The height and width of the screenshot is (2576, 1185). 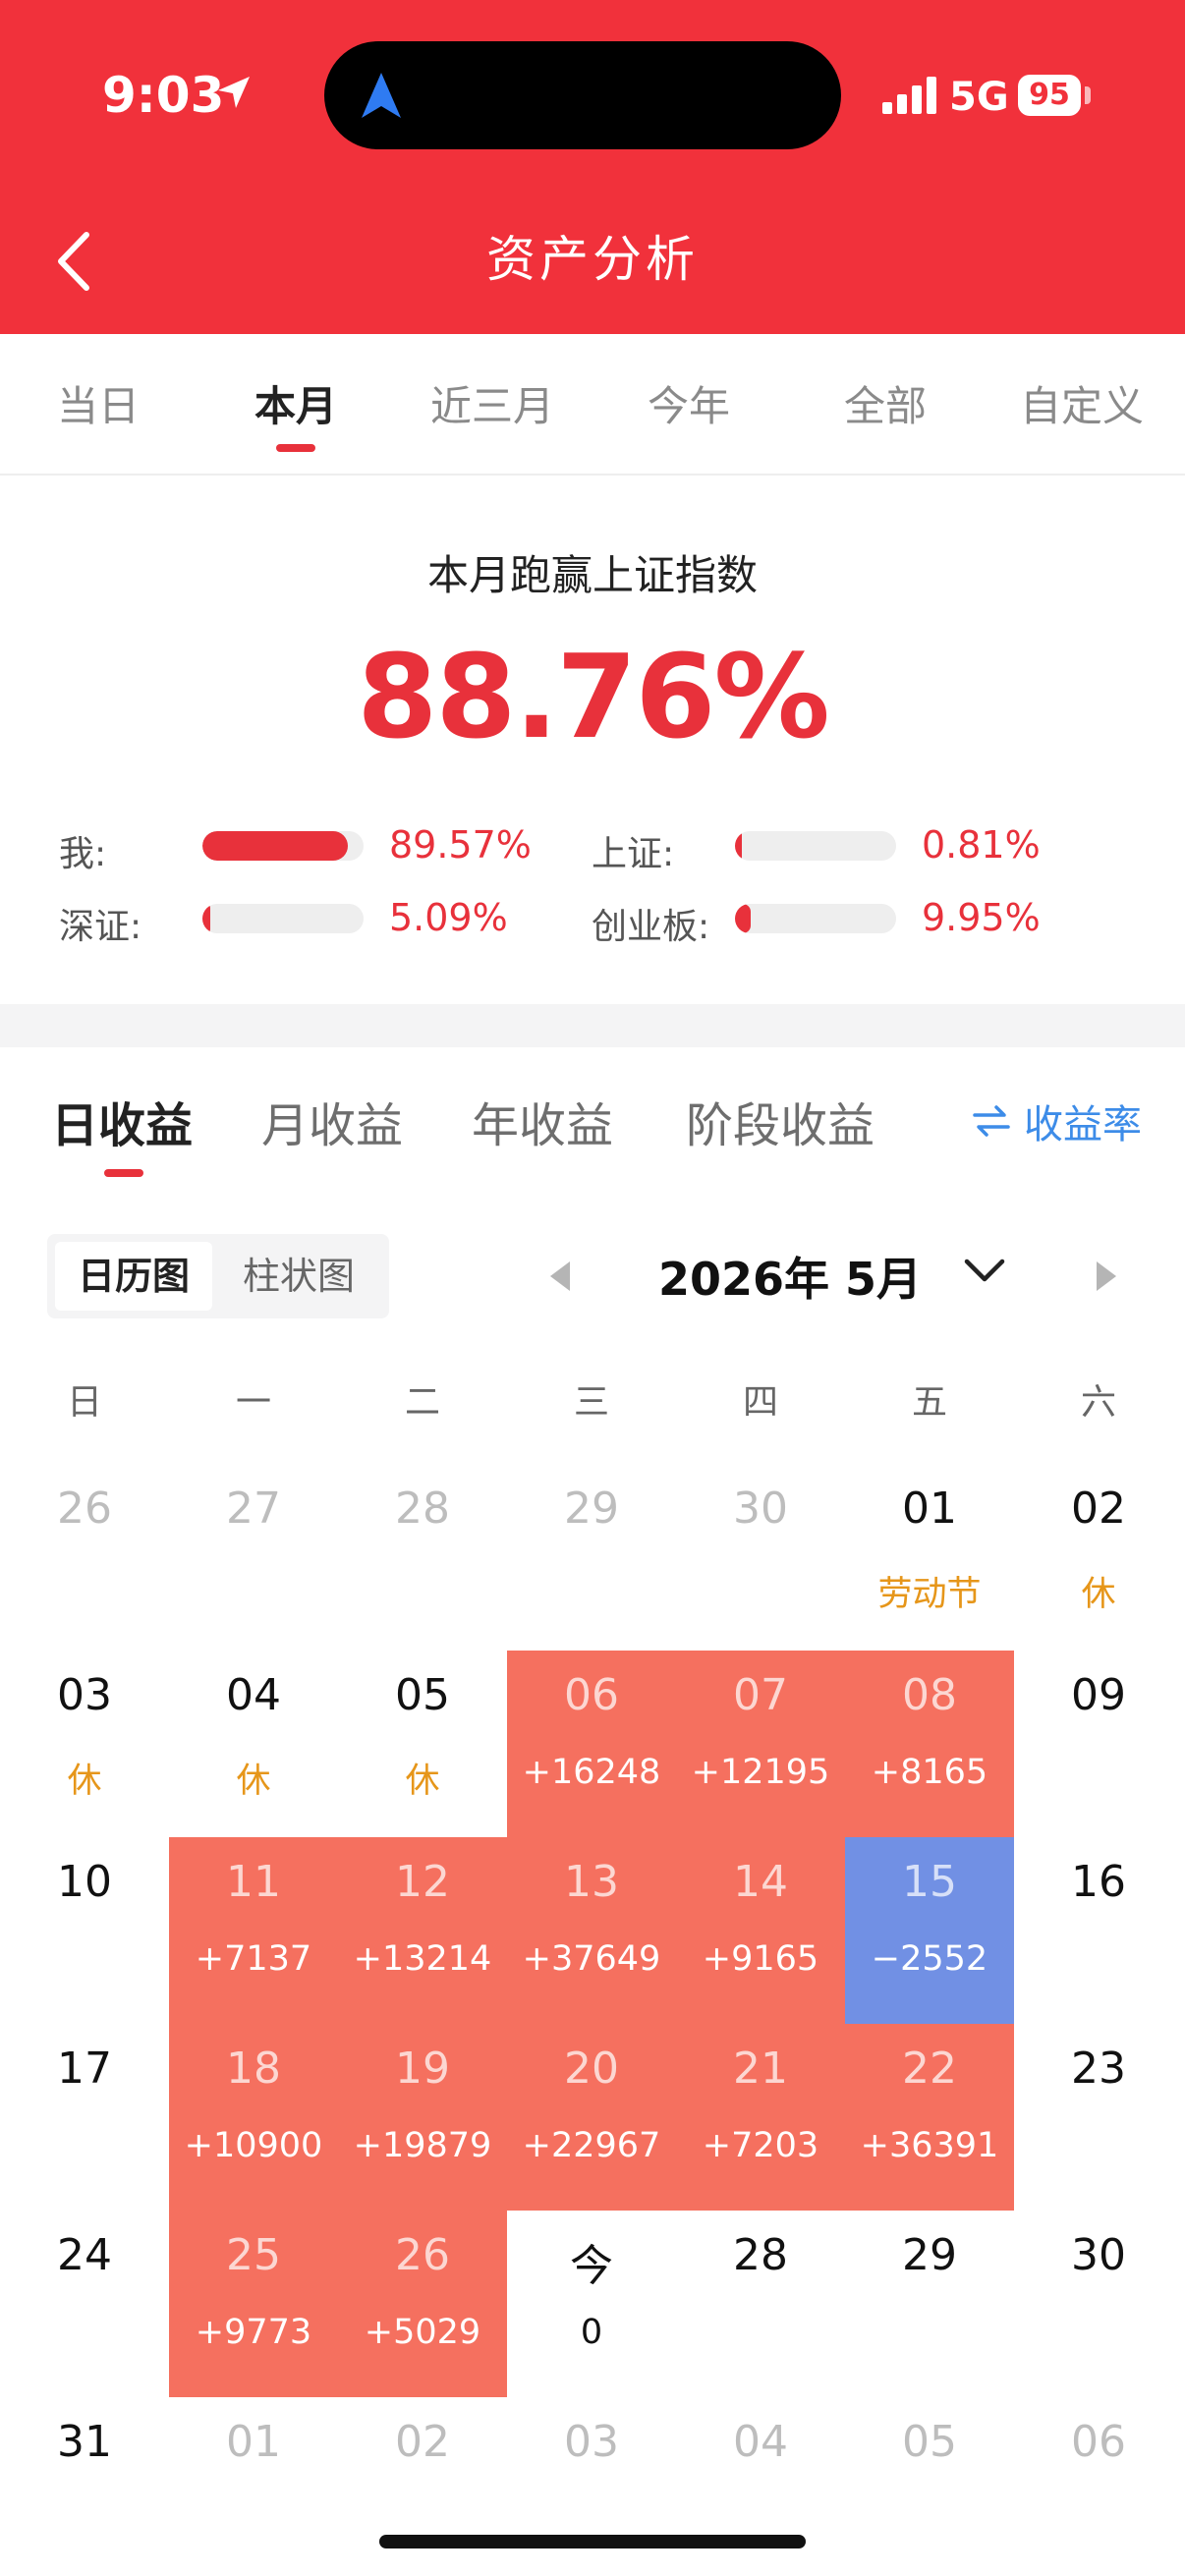 What do you see at coordinates (930, 2461) in the screenshot?
I see `calendar-day-cell: 05` at bounding box center [930, 2461].